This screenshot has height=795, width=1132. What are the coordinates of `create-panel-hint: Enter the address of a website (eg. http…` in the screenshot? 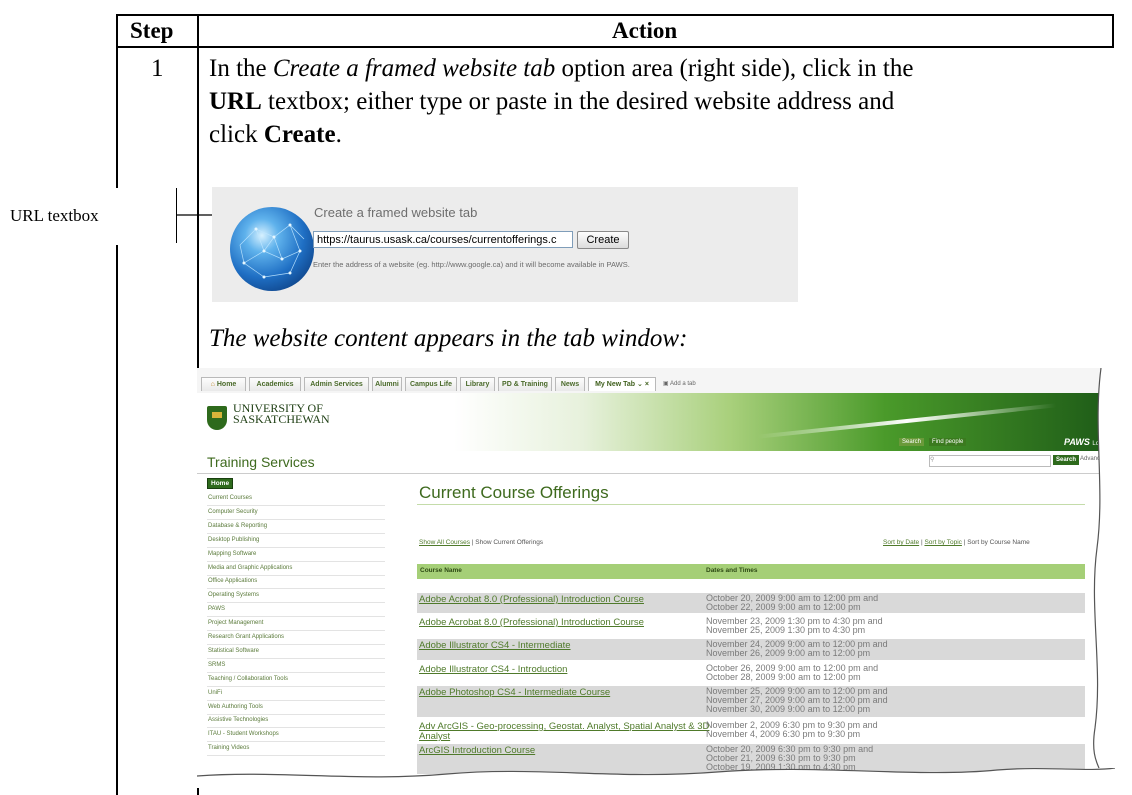 It's located at (471, 264).